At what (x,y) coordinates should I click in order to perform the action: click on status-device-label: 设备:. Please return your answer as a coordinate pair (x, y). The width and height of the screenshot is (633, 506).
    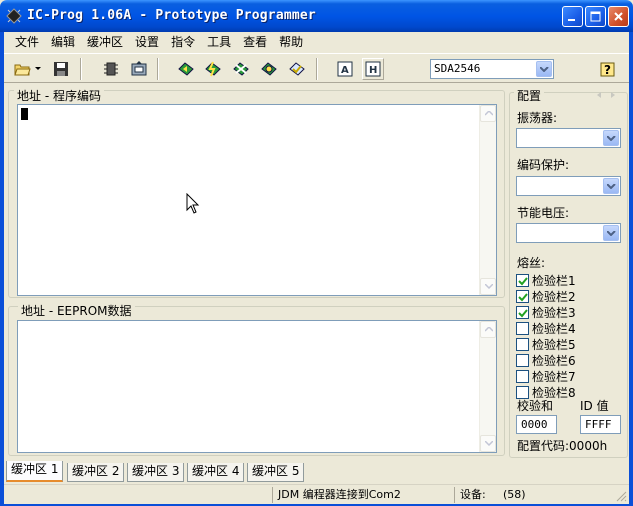
    Looking at the image, I should click on (474, 495).